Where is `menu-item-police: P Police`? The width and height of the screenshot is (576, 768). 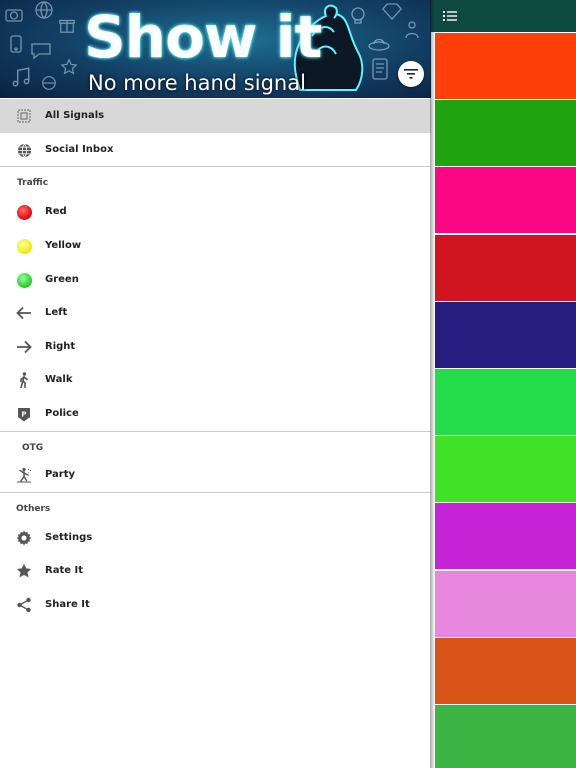
menu-item-police: P Police is located at coordinates (215, 414).